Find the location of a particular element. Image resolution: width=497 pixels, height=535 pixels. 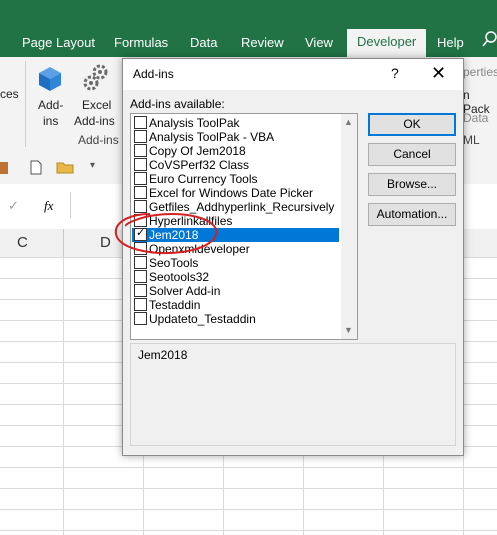

dialog-title-bar: Add-ins ? ✕ is located at coordinates (293, 74).